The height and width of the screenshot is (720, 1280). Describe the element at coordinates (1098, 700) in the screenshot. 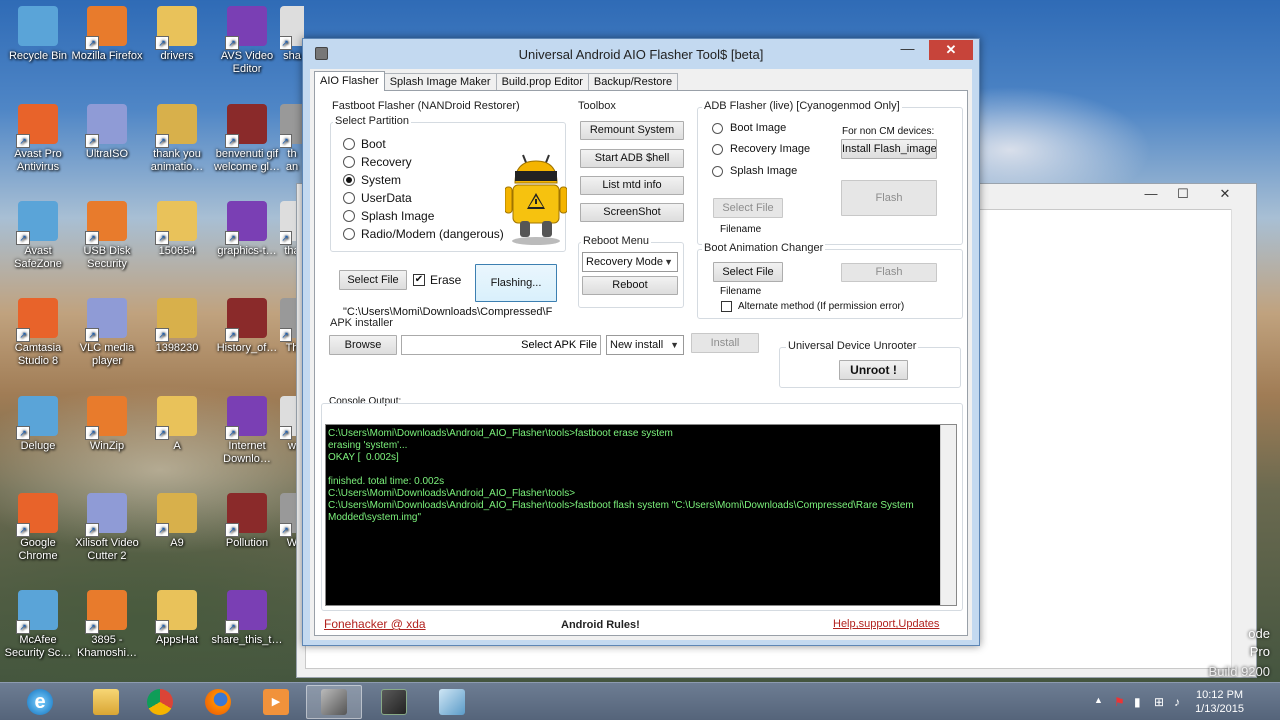

I see `show-hidden-icons-icon: ▲` at that location.